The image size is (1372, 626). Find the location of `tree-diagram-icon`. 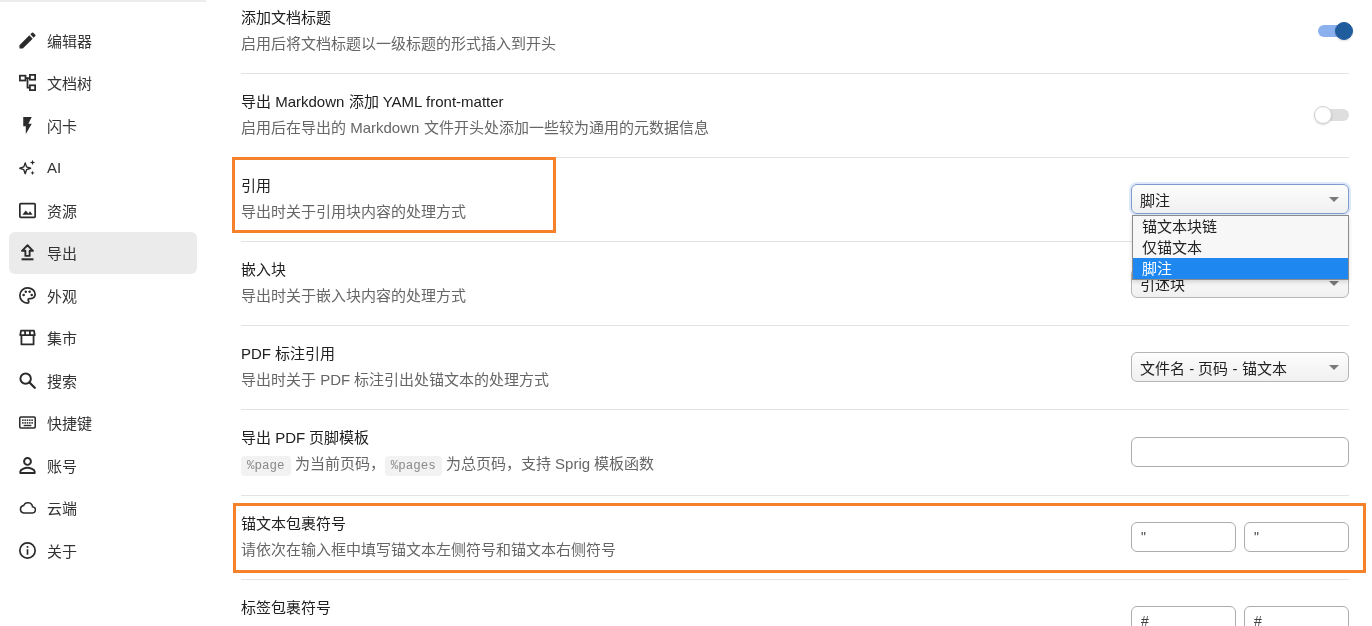

tree-diagram-icon is located at coordinates (27, 83).